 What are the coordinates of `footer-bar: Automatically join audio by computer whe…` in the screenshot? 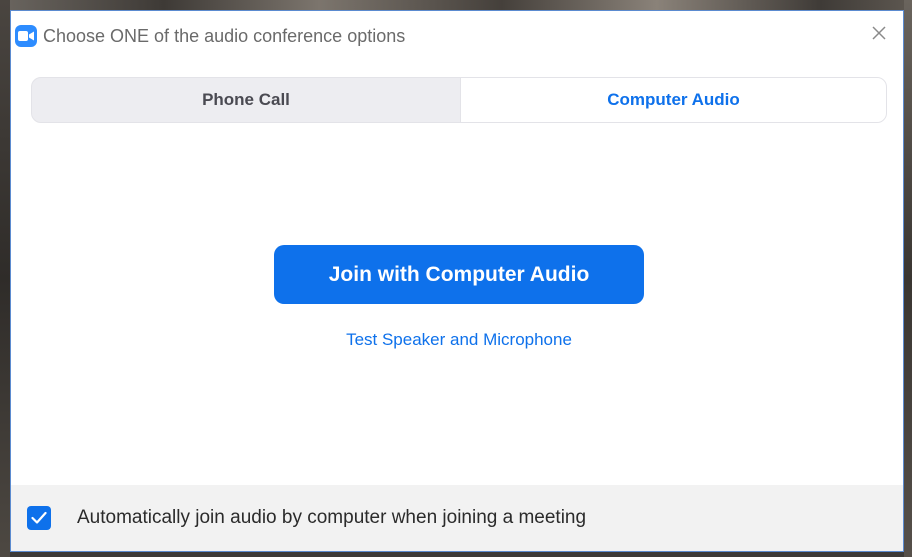 It's located at (457, 518).